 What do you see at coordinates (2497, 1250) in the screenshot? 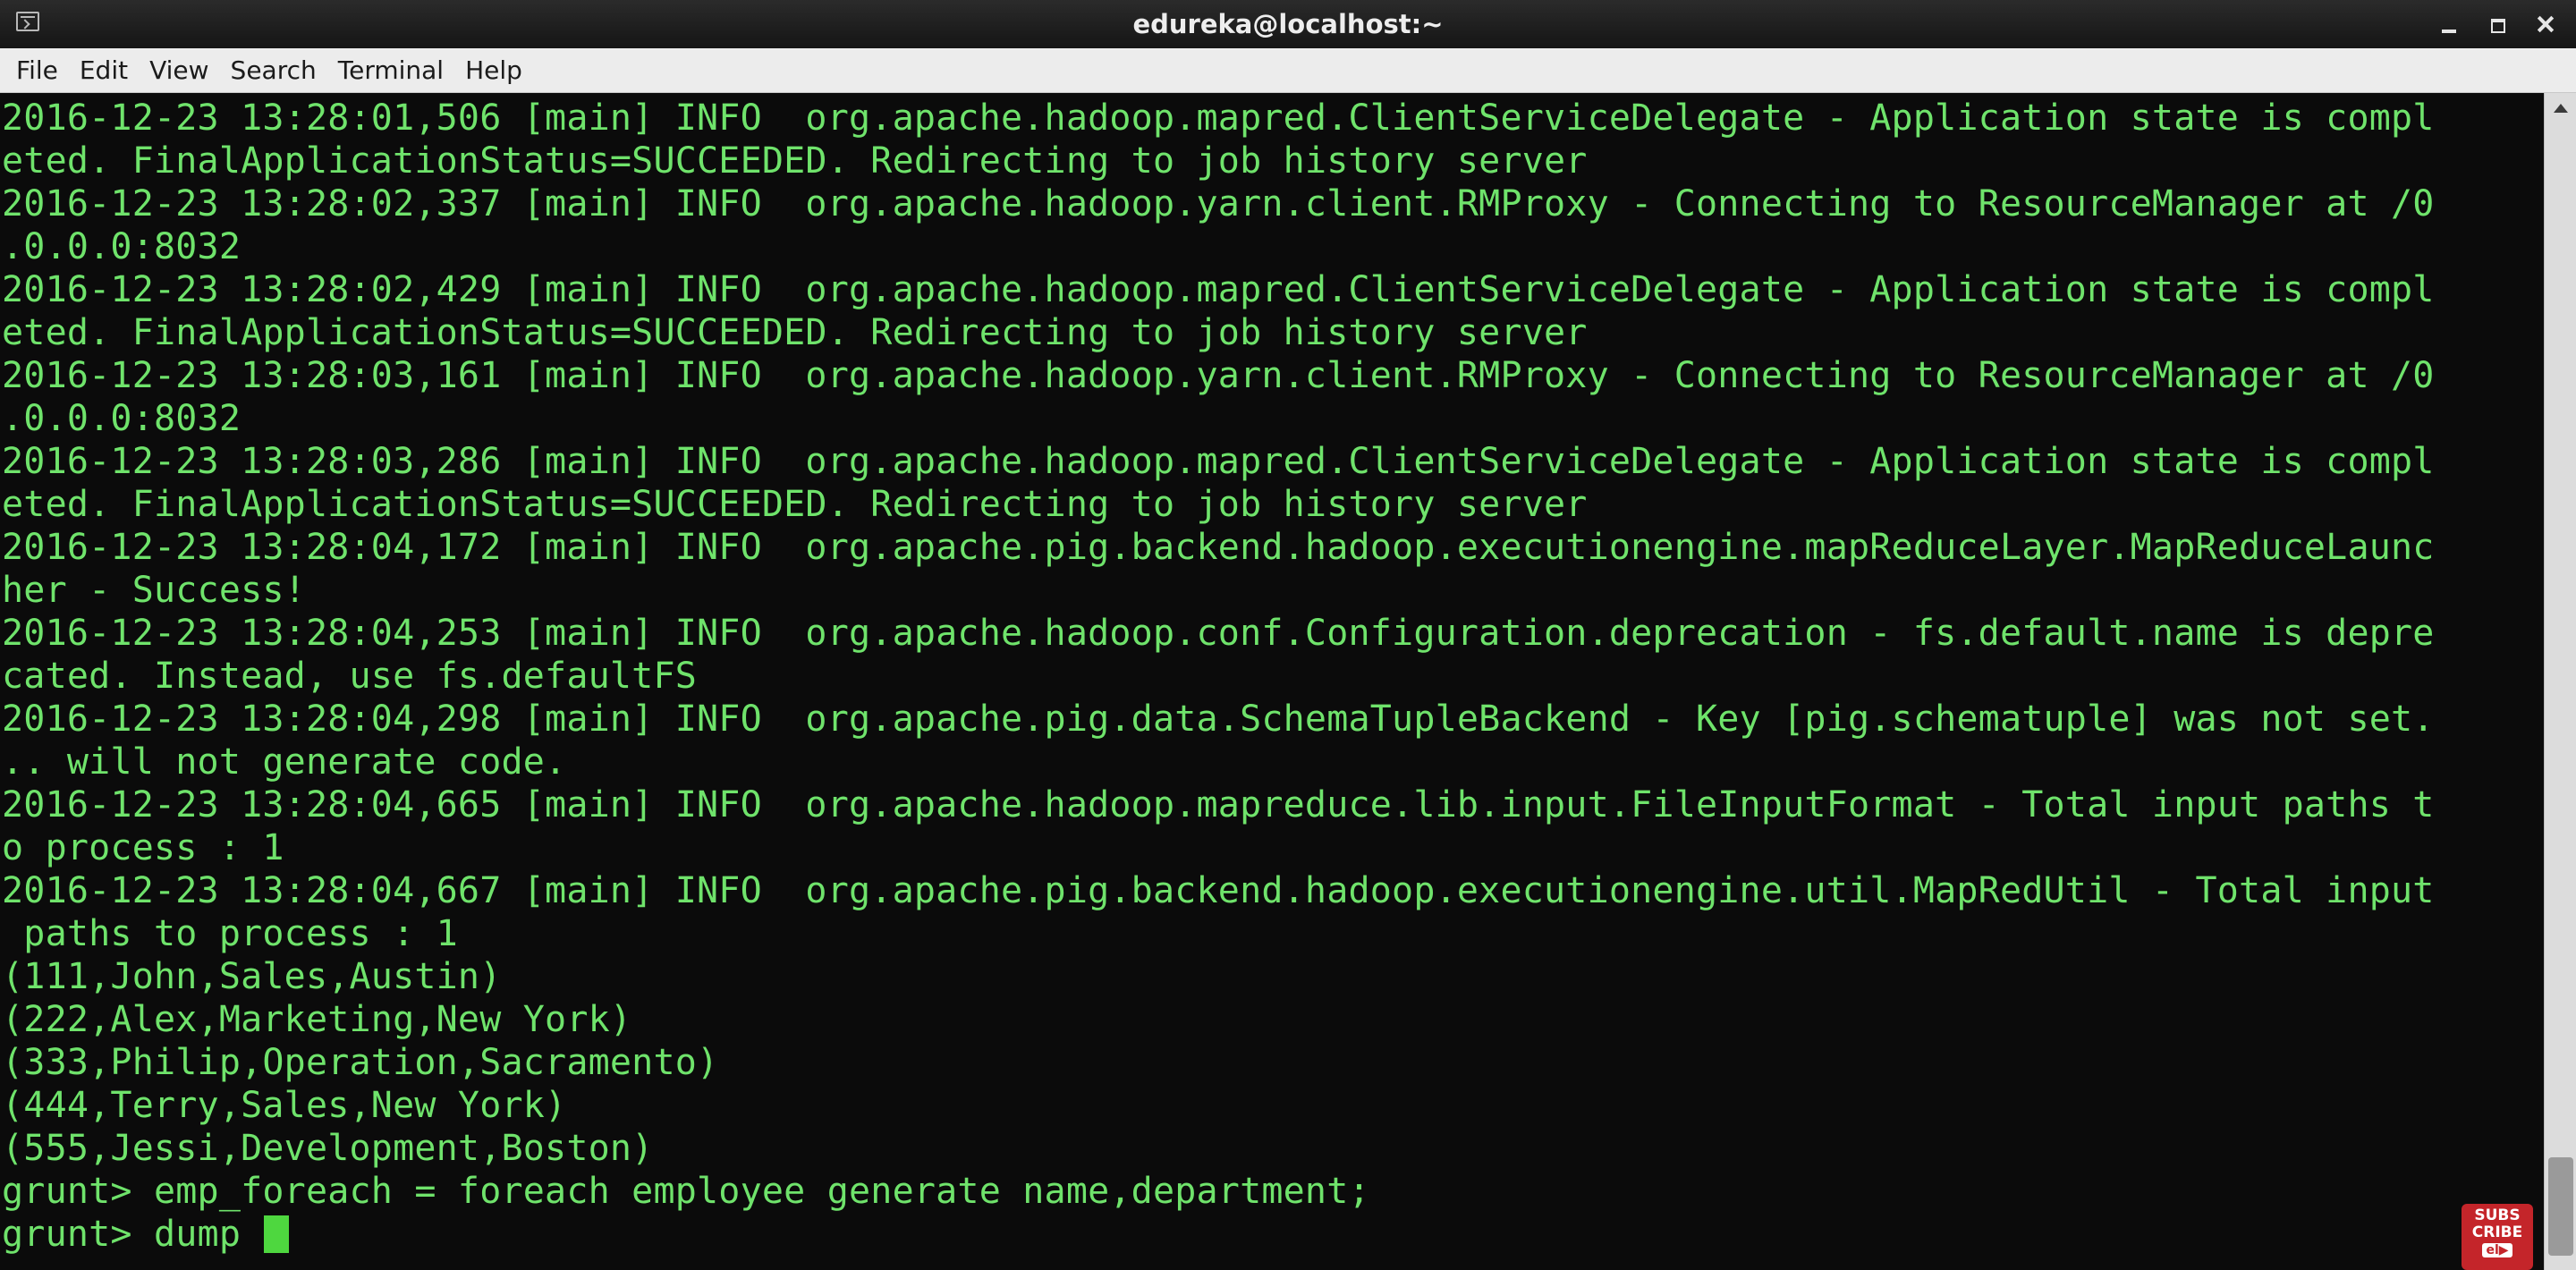
I see `play-logo-icon: el▶` at bounding box center [2497, 1250].